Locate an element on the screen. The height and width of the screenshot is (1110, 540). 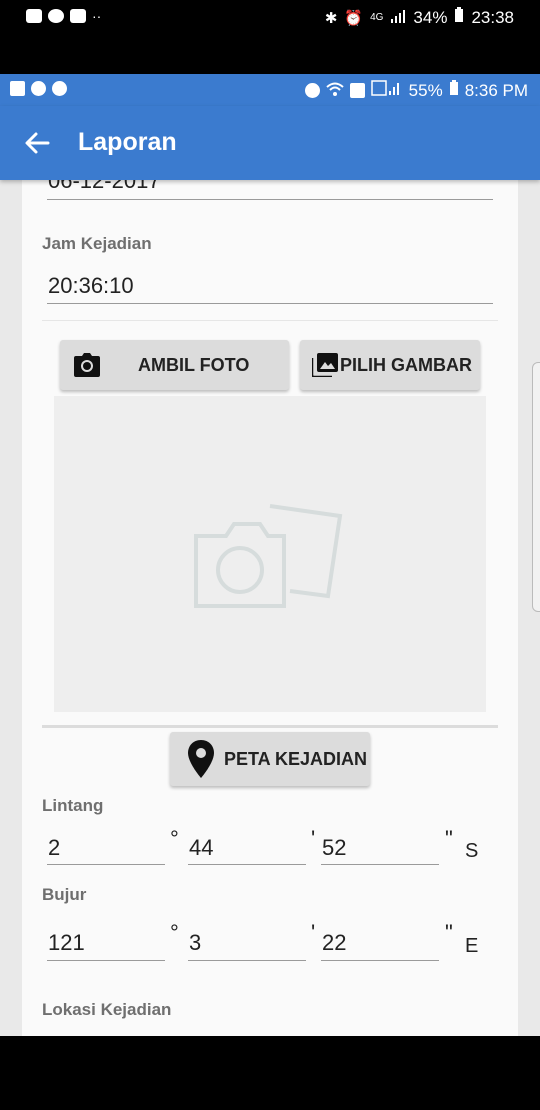
incident-map-button: PETA KEJADIAN is located at coordinates (270, 759).